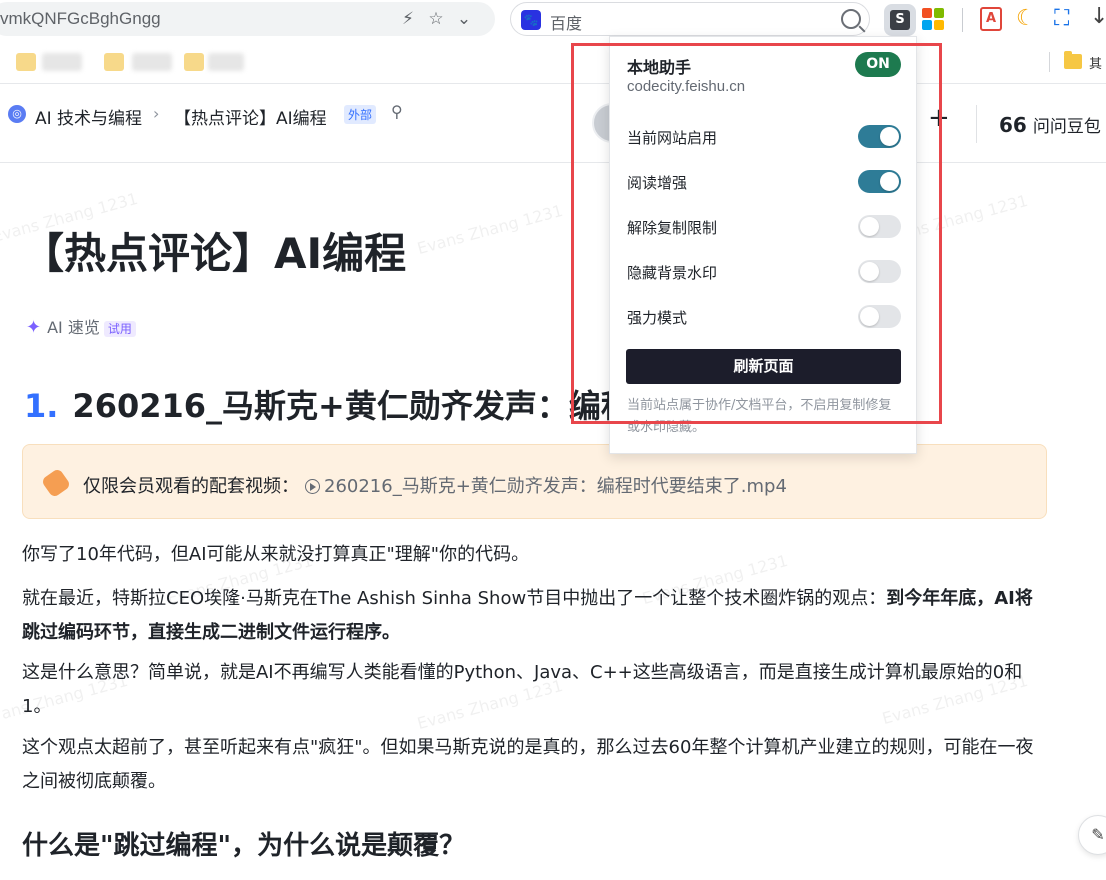 This screenshot has height=880, width=1106. What do you see at coordinates (991, 19) in the screenshot?
I see `pdf-extension-icon: A` at bounding box center [991, 19].